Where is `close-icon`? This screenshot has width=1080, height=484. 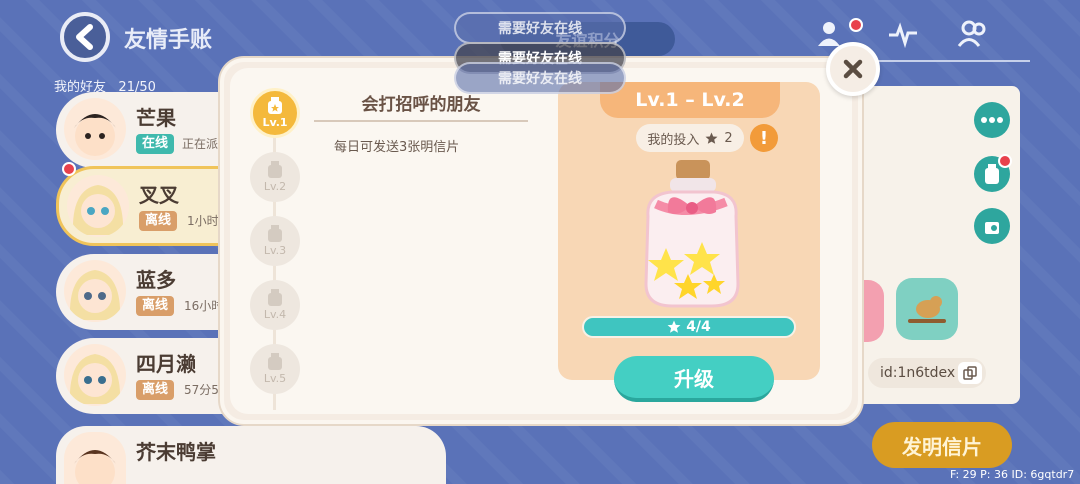 close-icon is located at coordinates (853, 69).